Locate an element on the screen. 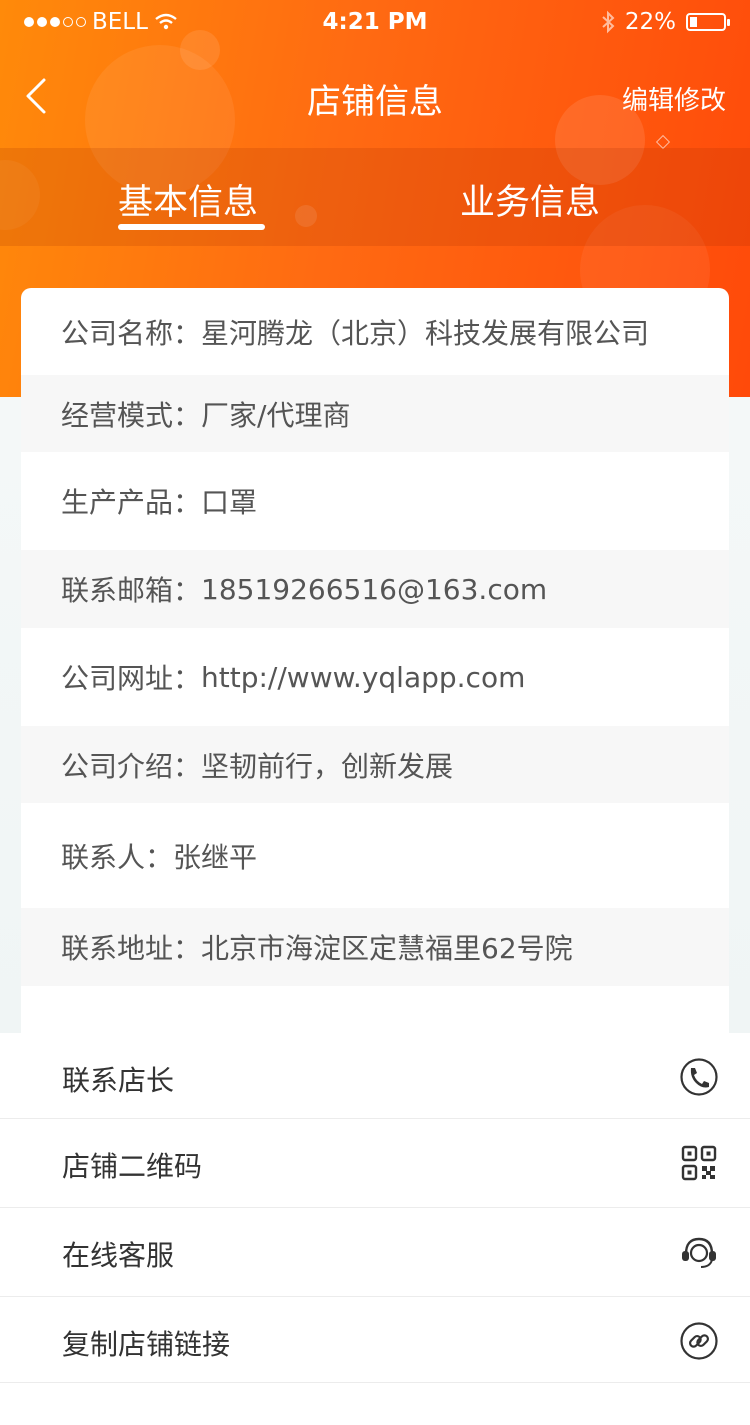  battery-icon is located at coordinates (708, 22).